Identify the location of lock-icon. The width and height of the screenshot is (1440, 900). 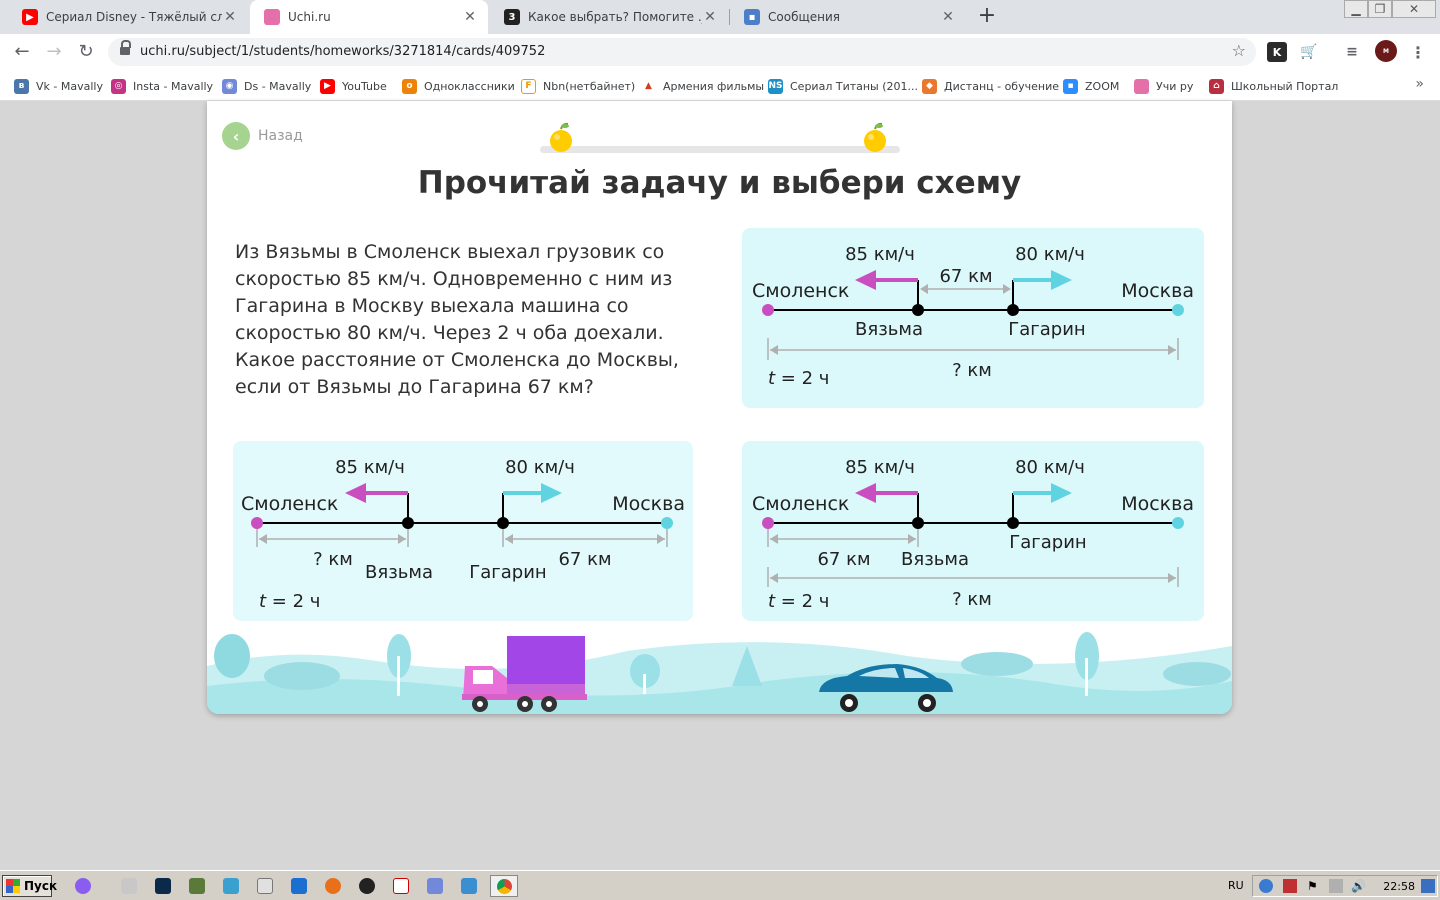
(125, 48).